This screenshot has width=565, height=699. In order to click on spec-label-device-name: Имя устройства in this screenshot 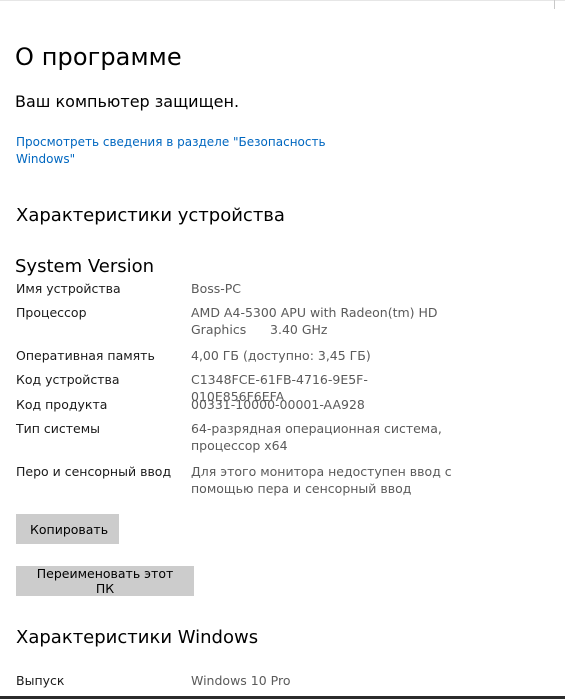, I will do `click(68, 288)`.